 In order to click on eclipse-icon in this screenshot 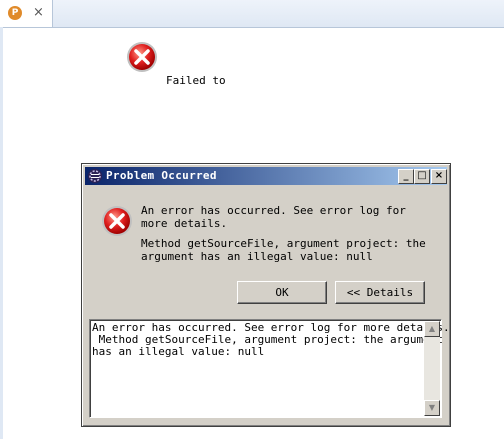, I will do `click(95, 176)`.